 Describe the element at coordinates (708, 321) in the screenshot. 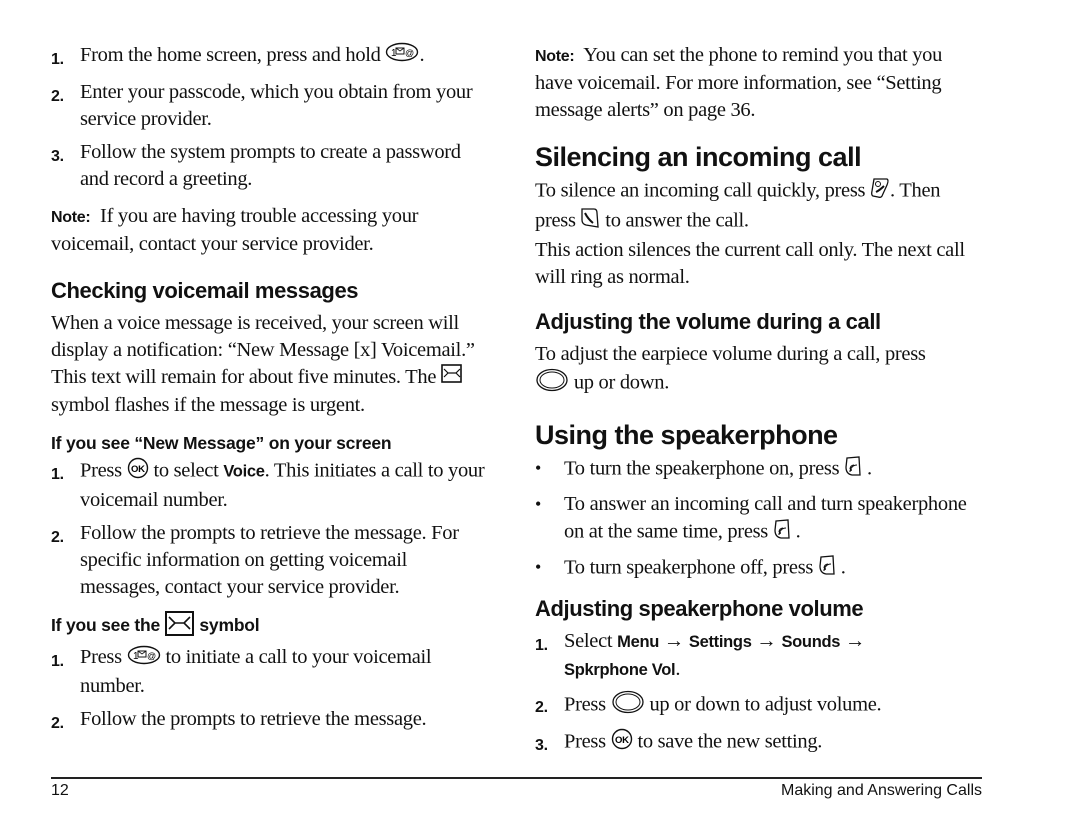

I see `section-heading: Adjusting the volume during a call` at that location.